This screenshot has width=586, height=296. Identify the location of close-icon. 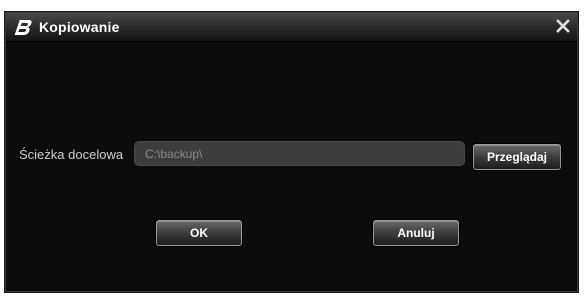
(563, 26).